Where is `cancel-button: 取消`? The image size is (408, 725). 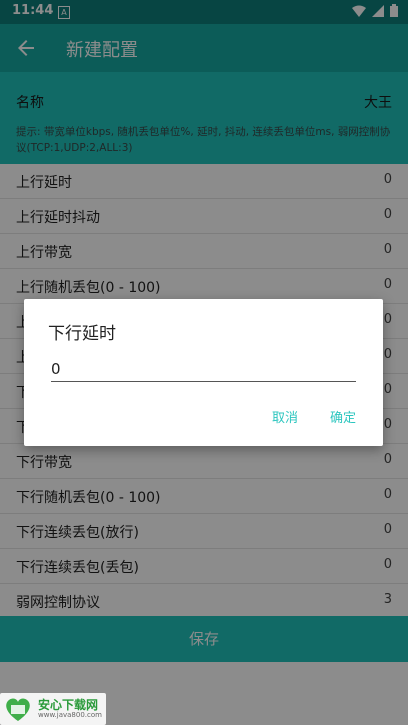
cancel-button: 取消 is located at coordinates (285, 416).